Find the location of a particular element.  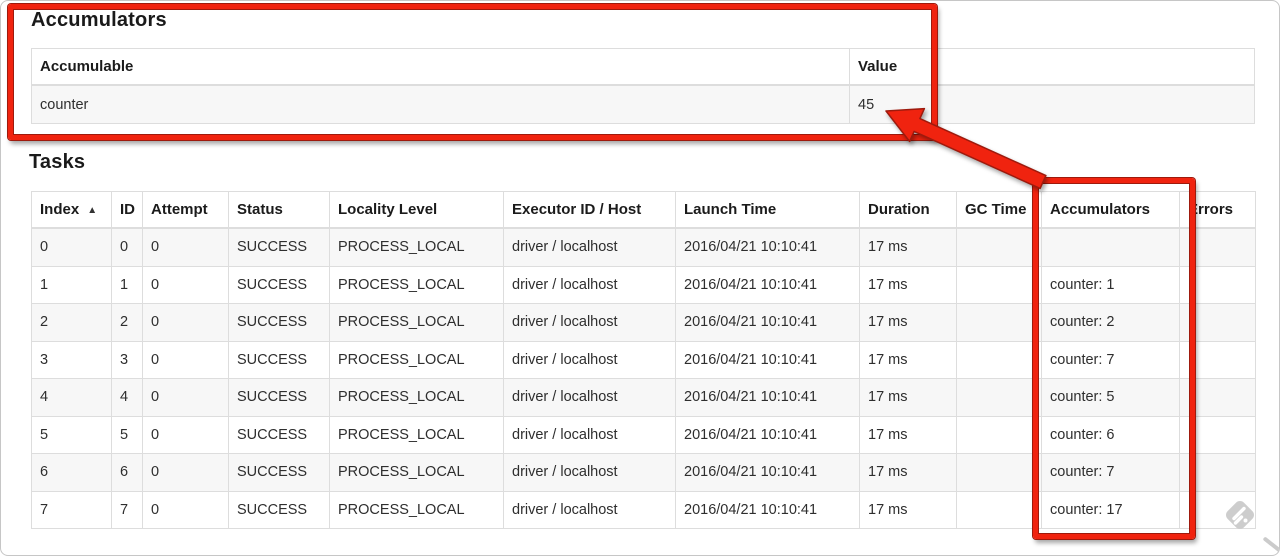

annotation-box-accumulators-column is located at coordinates (1114, 358).